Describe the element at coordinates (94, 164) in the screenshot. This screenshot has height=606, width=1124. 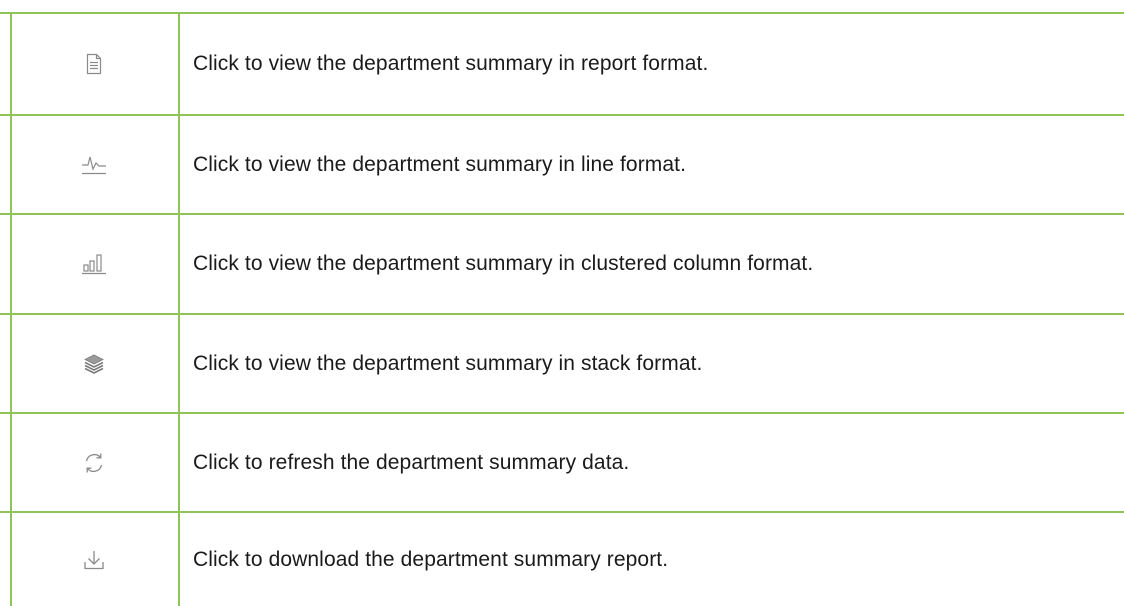
I see `line-chart-icon` at that location.